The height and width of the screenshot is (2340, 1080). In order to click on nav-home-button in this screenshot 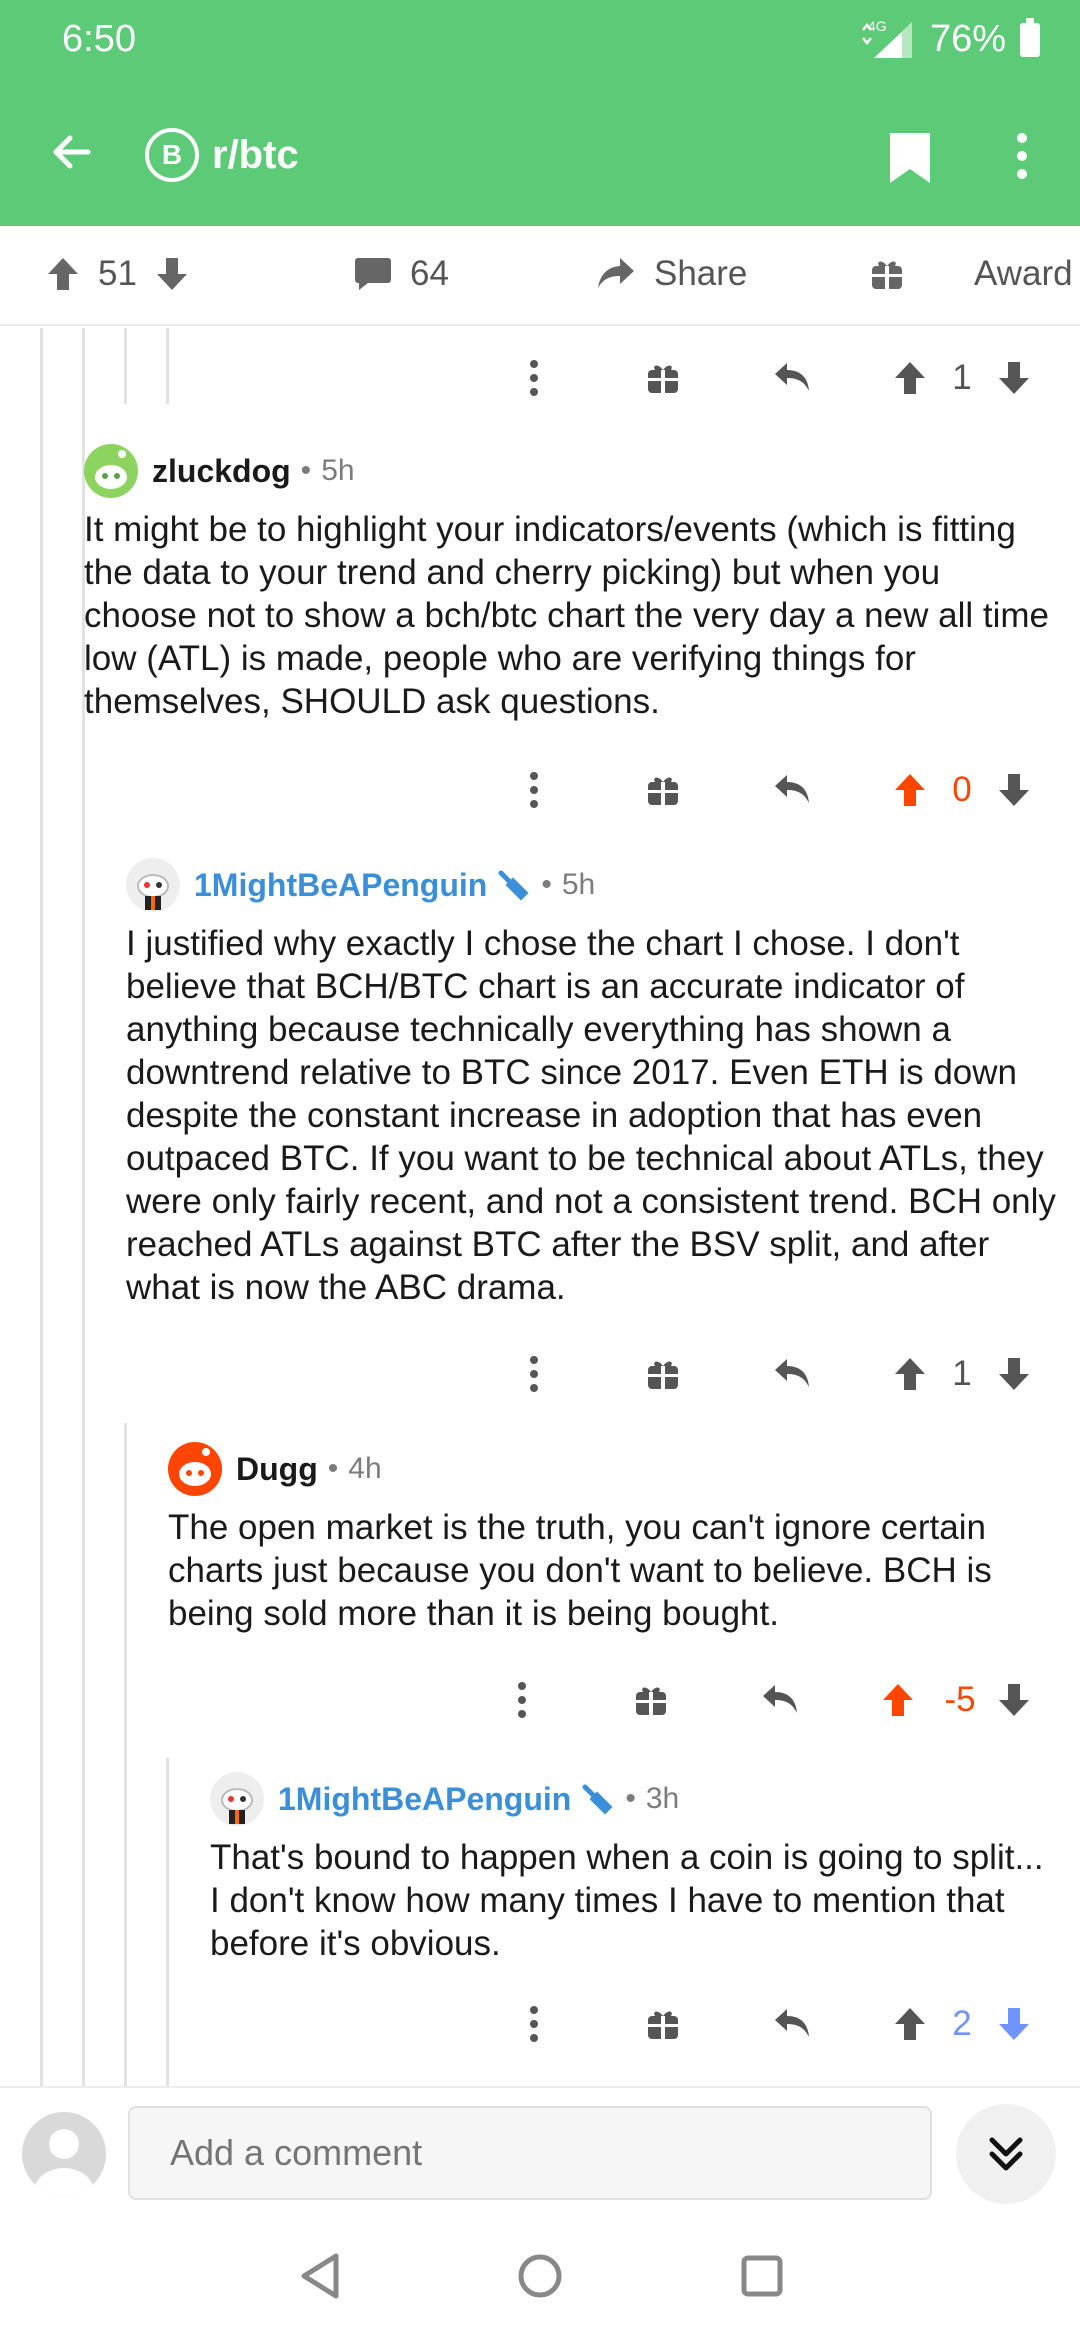, I will do `click(540, 2276)`.